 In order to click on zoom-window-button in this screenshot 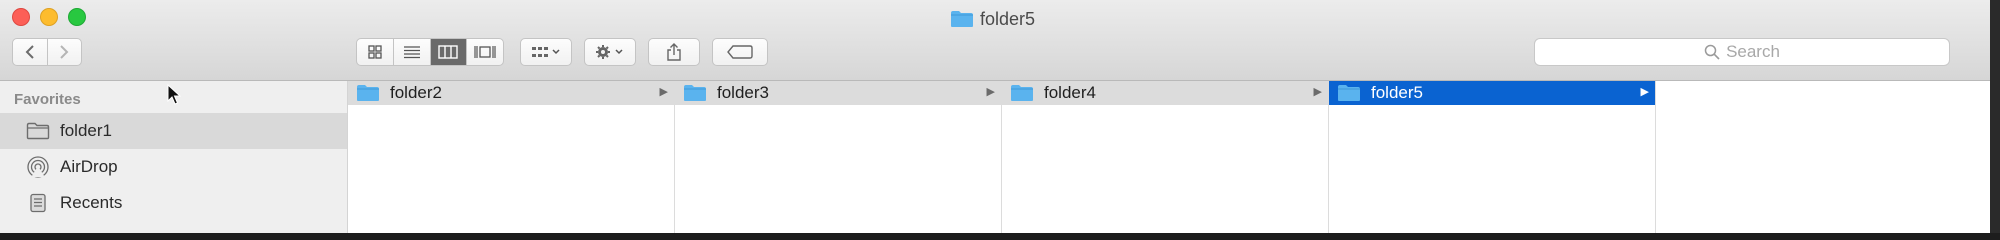, I will do `click(77, 17)`.